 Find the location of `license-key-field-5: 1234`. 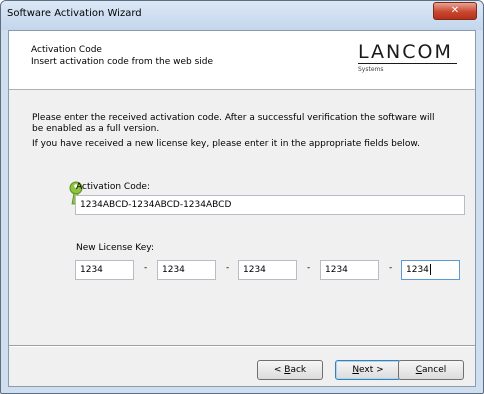

license-key-field-5: 1234 is located at coordinates (430, 270).